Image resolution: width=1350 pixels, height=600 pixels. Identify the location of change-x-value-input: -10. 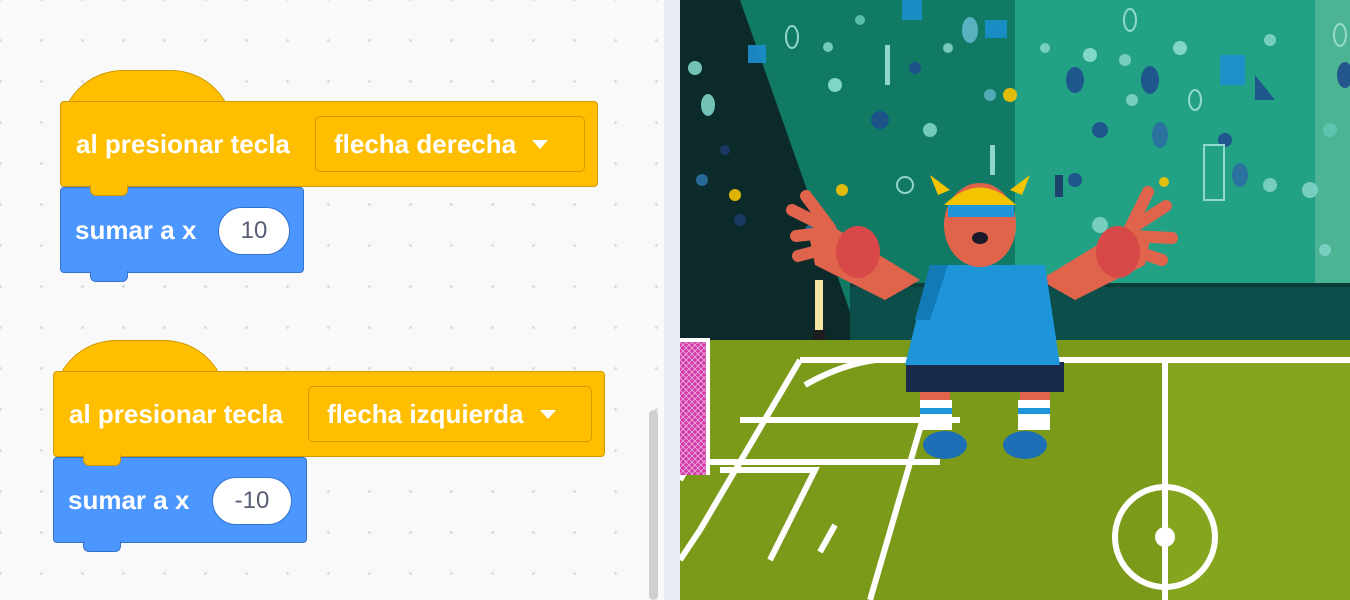
(252, 501).